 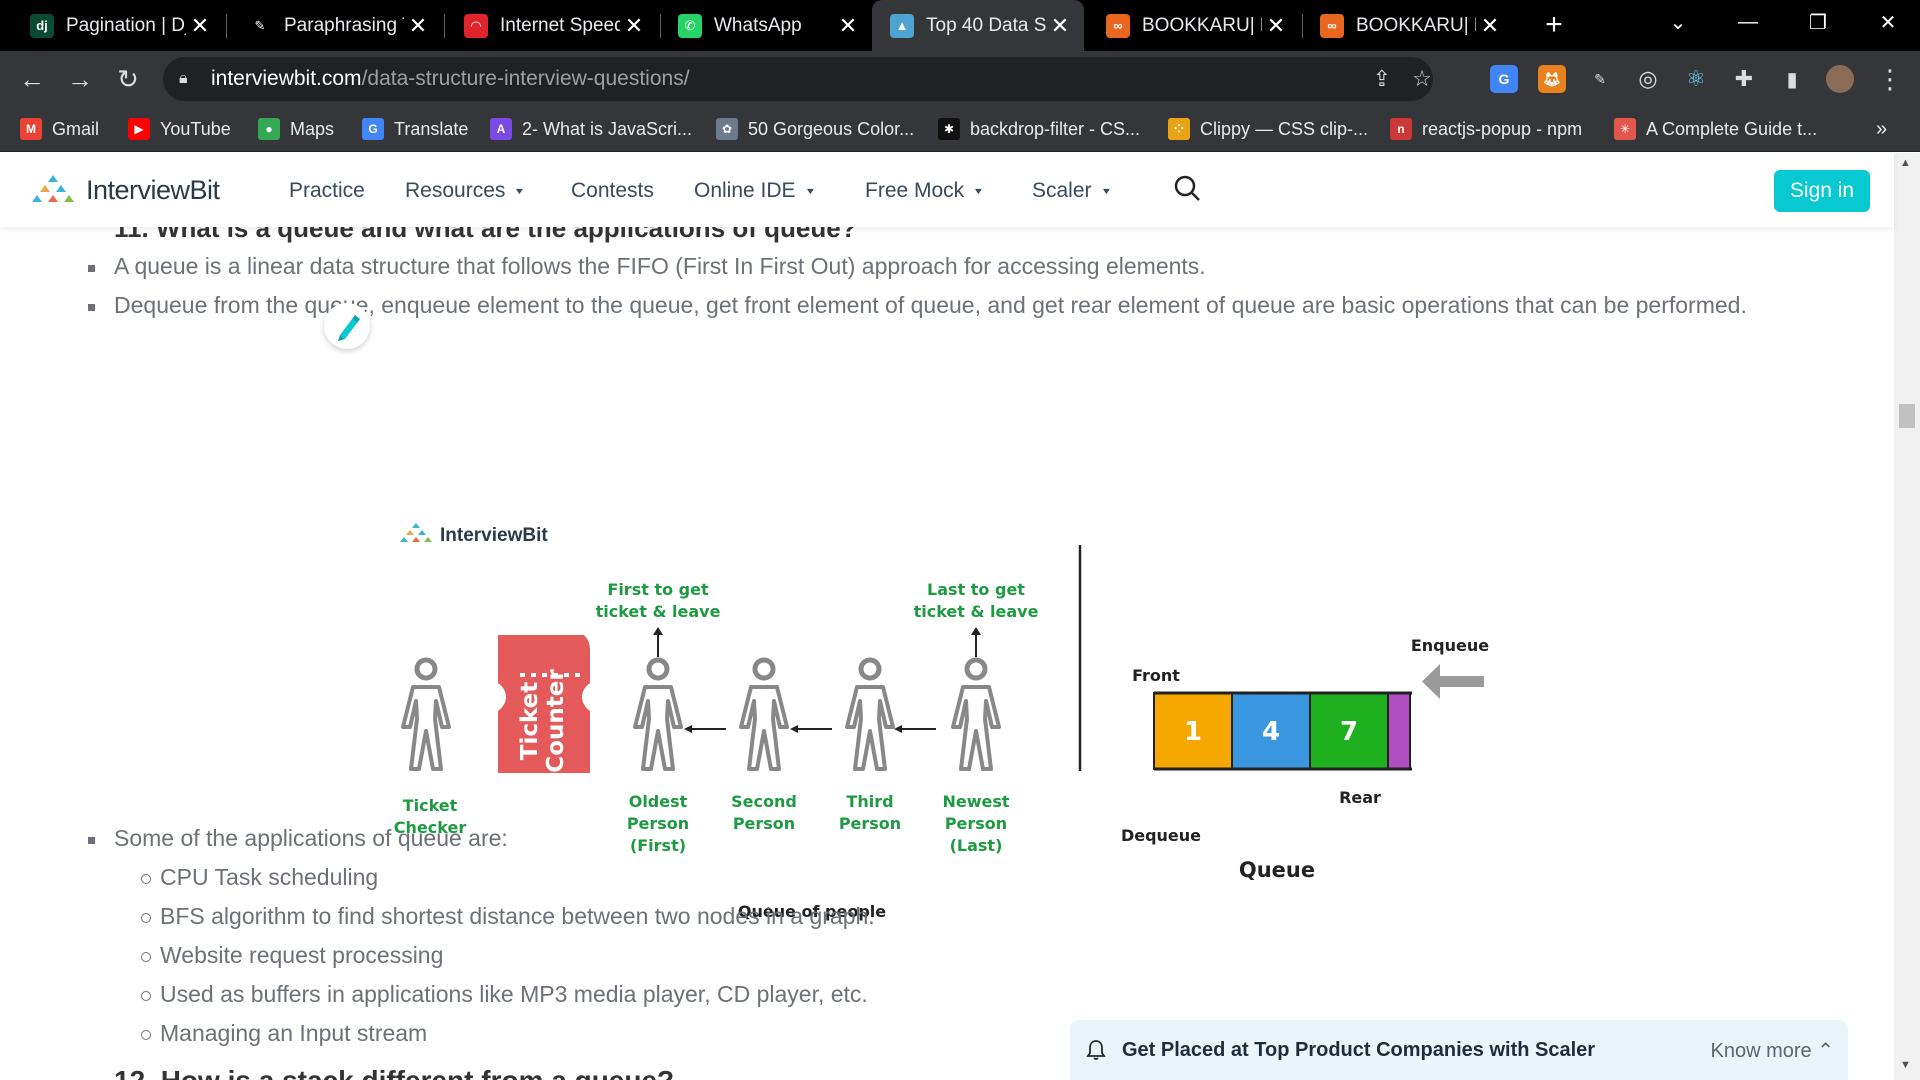 What do you see at coordinates (32, 79) in the screenshot?
I see `back-icon: ←` at bounding box center [32, 79].